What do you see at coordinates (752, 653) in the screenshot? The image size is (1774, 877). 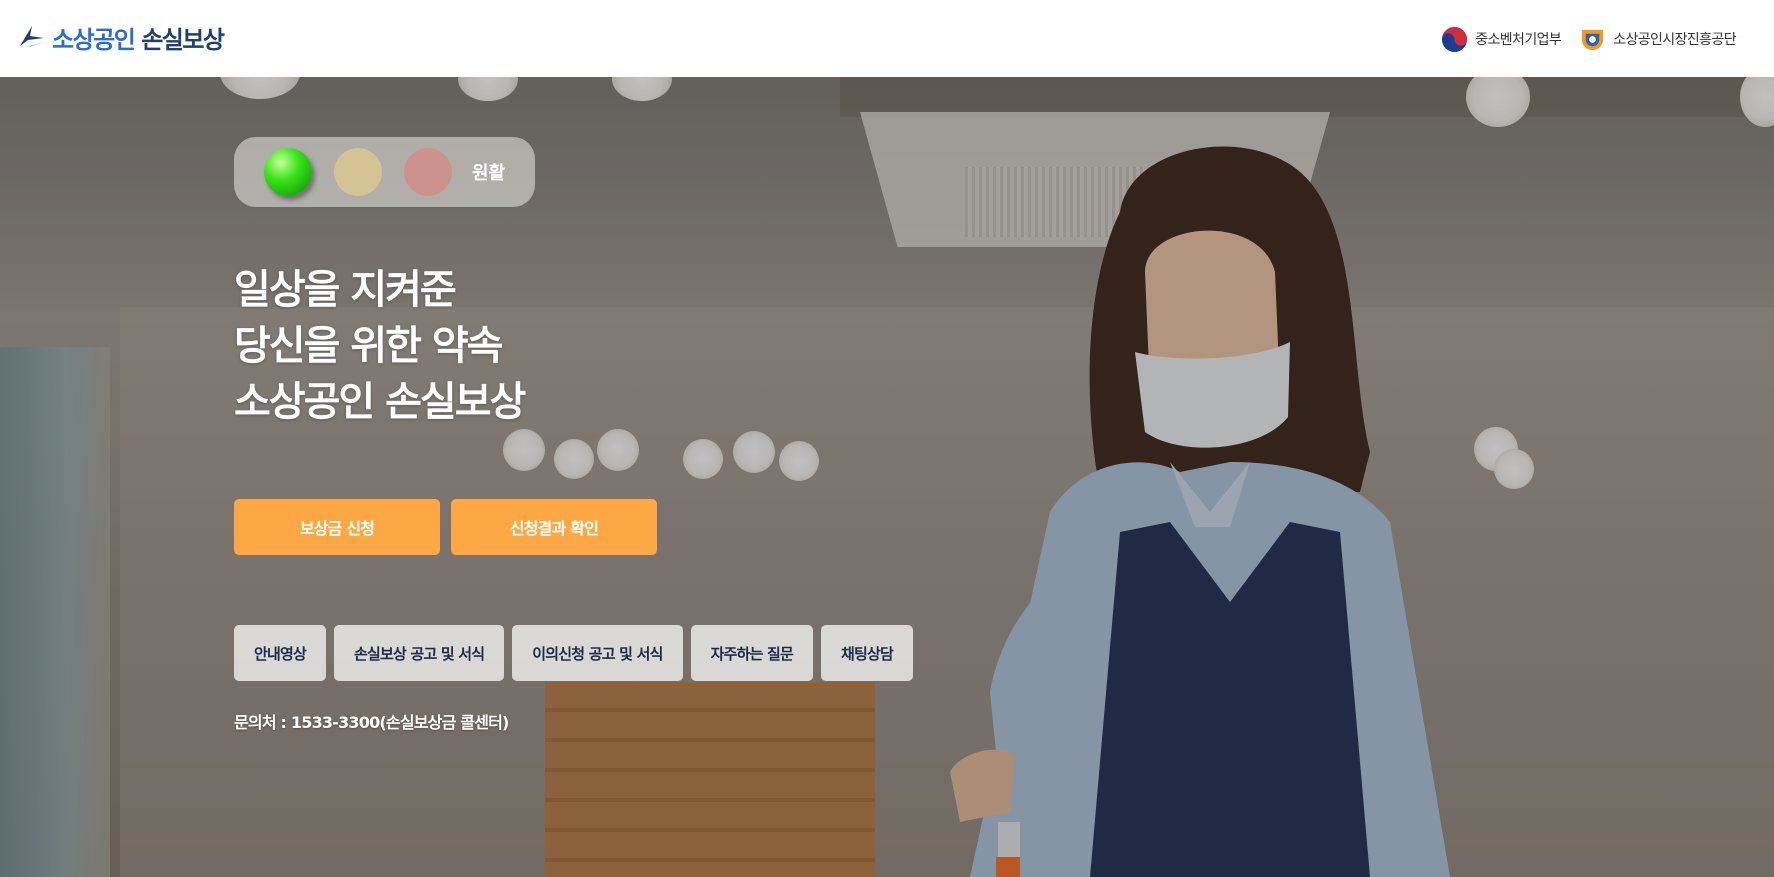 I see `faq-button: 자주하는 질문` at bounding box center [752, 653].